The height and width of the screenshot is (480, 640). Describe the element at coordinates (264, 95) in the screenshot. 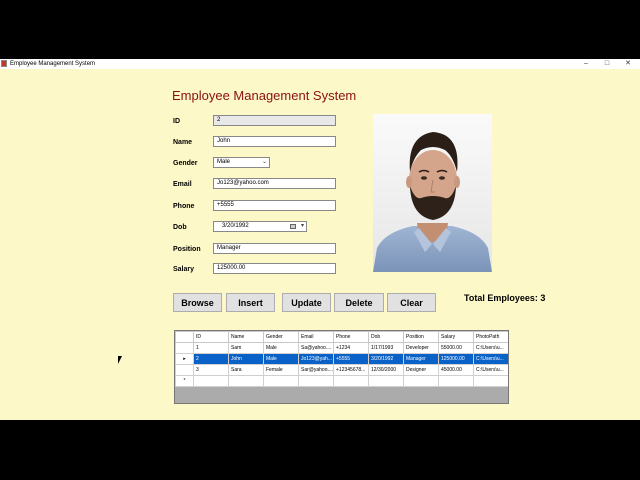

I see `page-title: Employee Management System` at that location.